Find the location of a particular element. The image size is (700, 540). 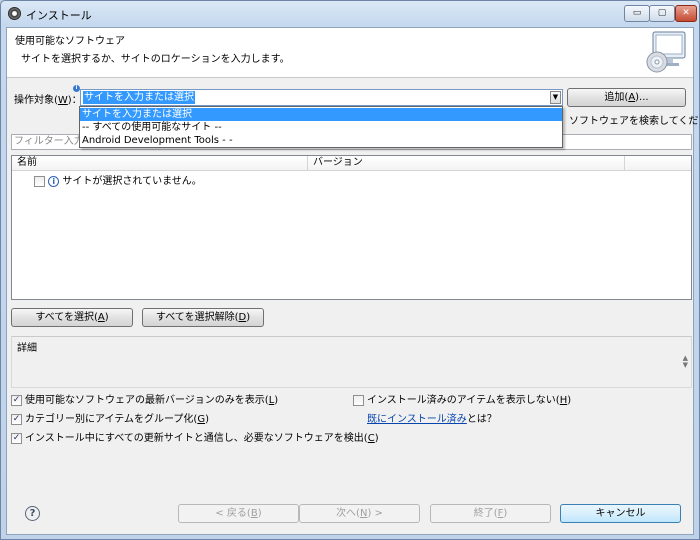

group-by-category-checkbox: ✓ is located at coordinates (16, 419).